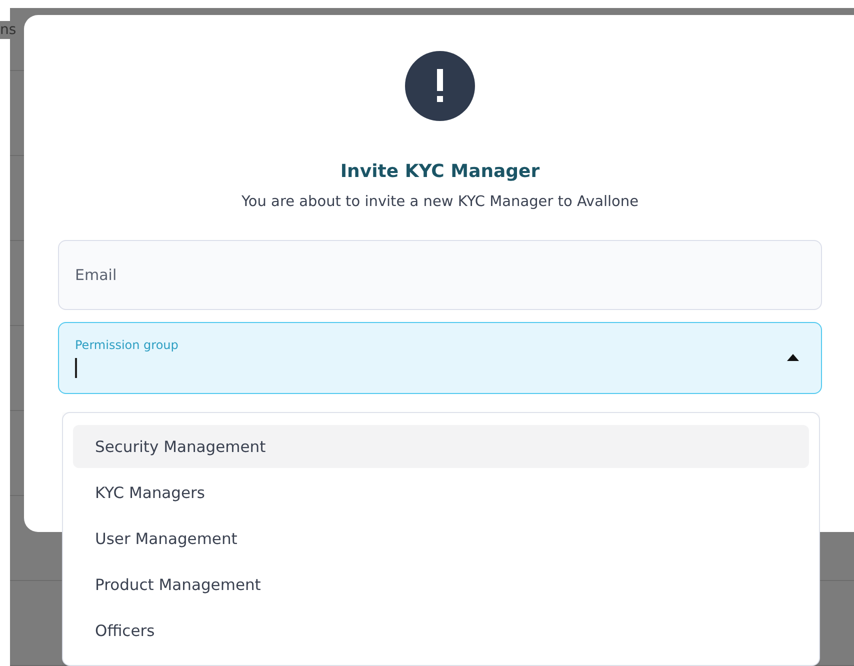 This screenshot has width=854, height=666. I want to click on dropdown-option: Product Management, so click(441, 585).